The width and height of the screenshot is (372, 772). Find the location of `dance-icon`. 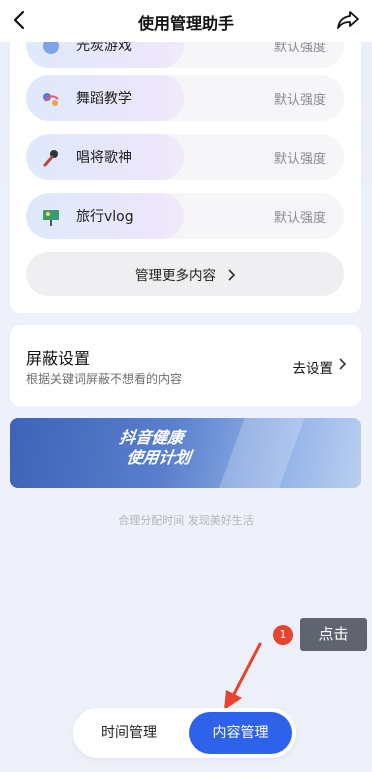

dance-icon is located at coordinates (51, 99).